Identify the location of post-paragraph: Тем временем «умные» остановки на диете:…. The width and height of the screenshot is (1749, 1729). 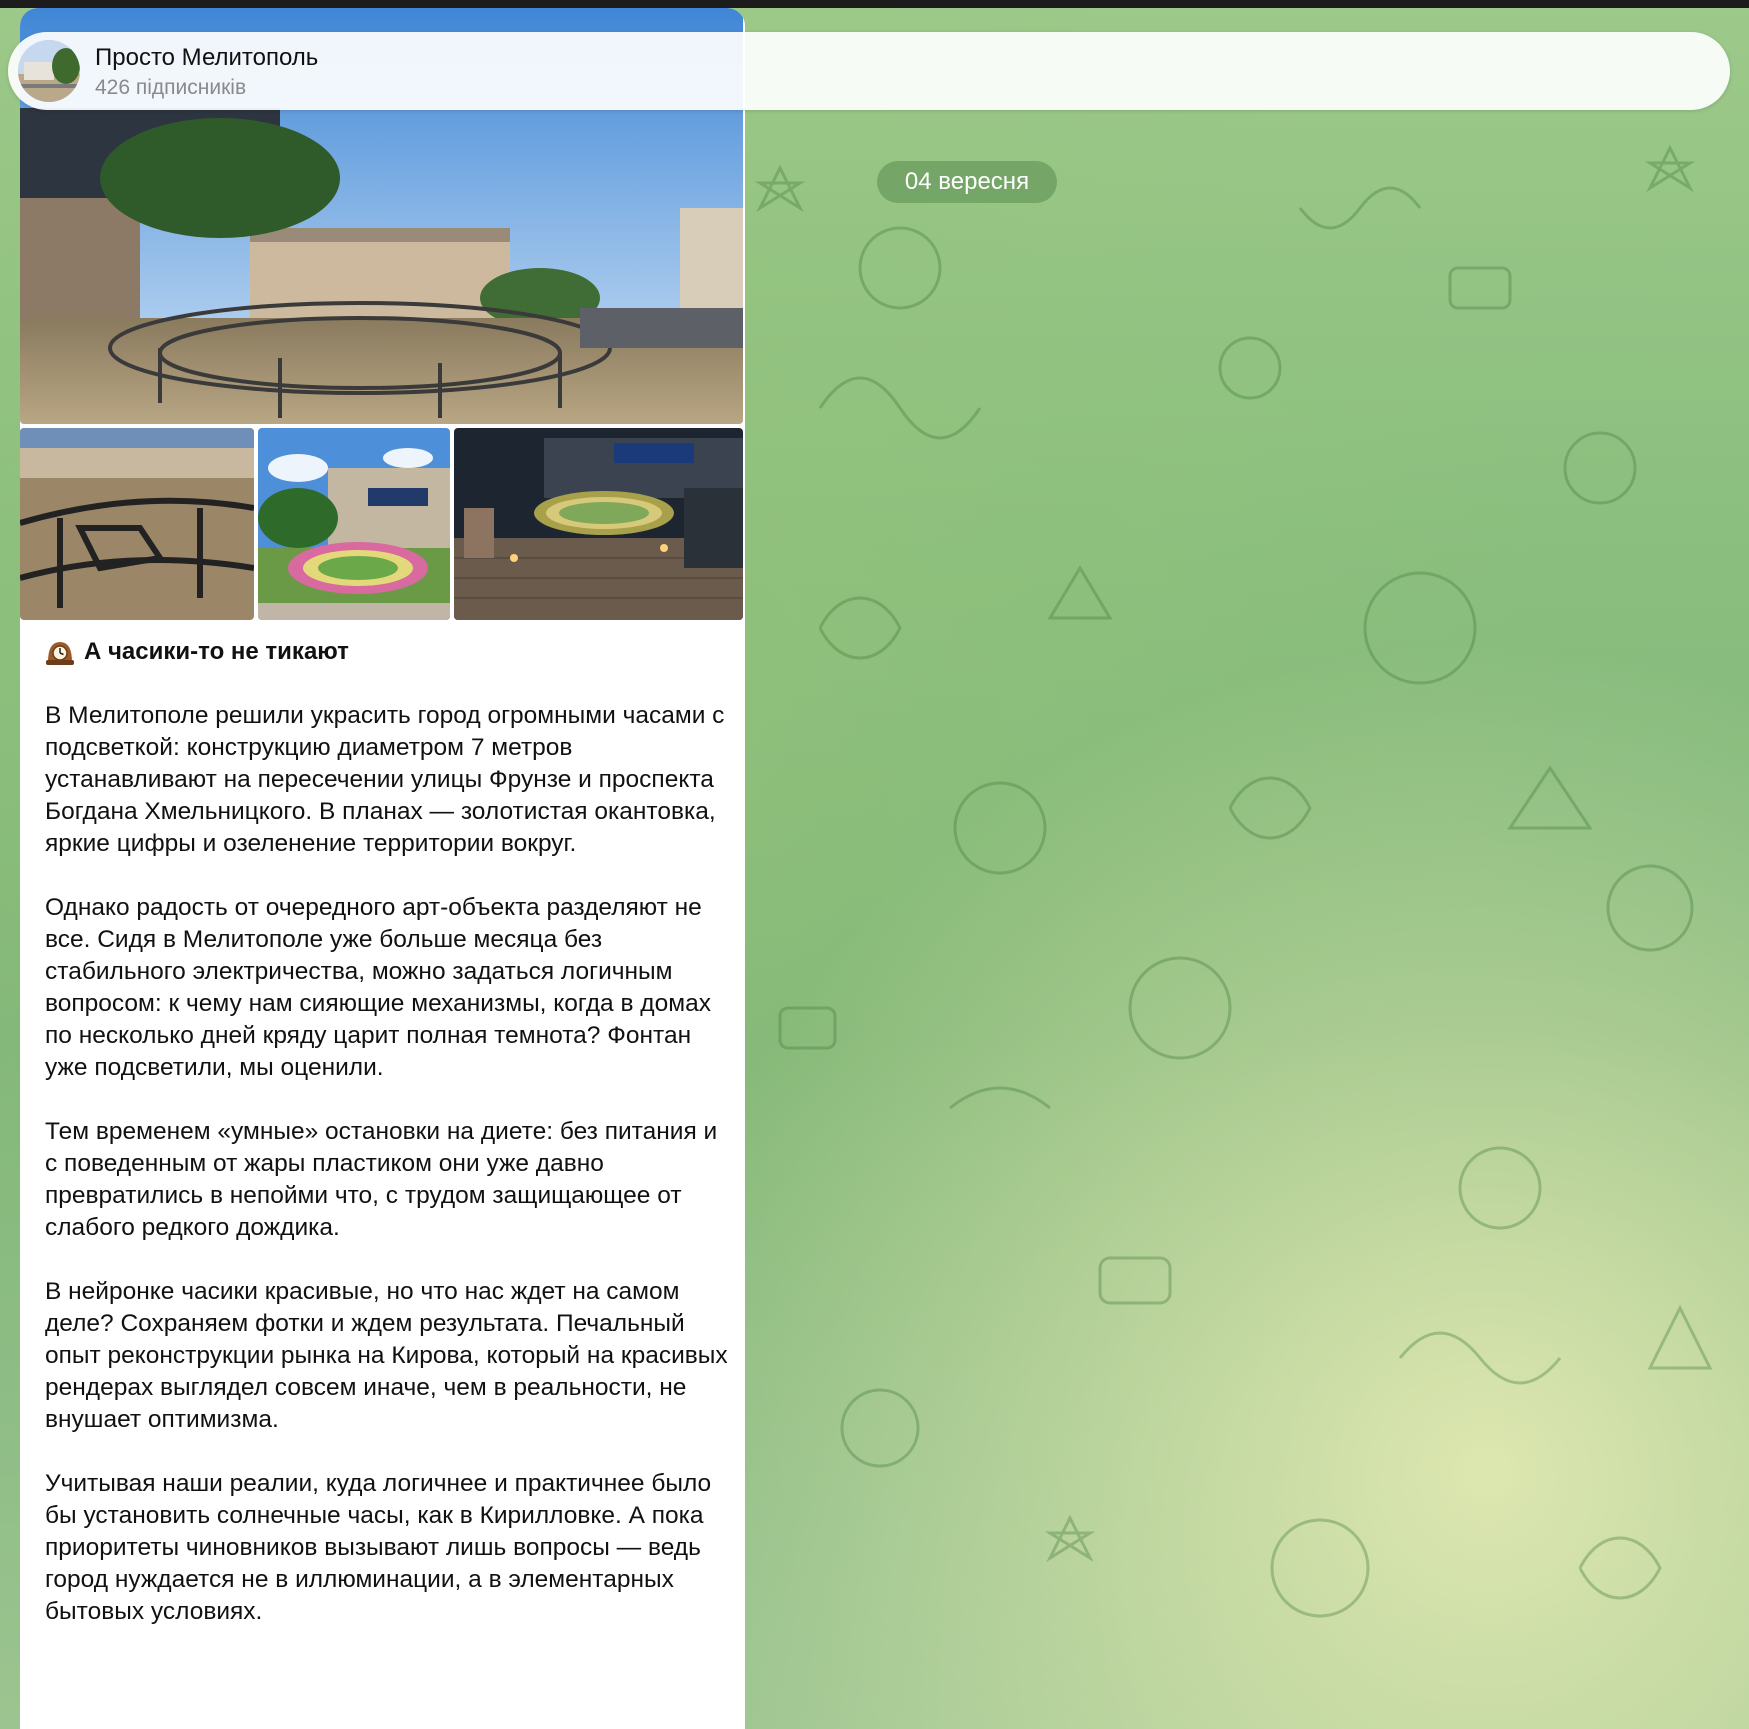
(381, 1179).